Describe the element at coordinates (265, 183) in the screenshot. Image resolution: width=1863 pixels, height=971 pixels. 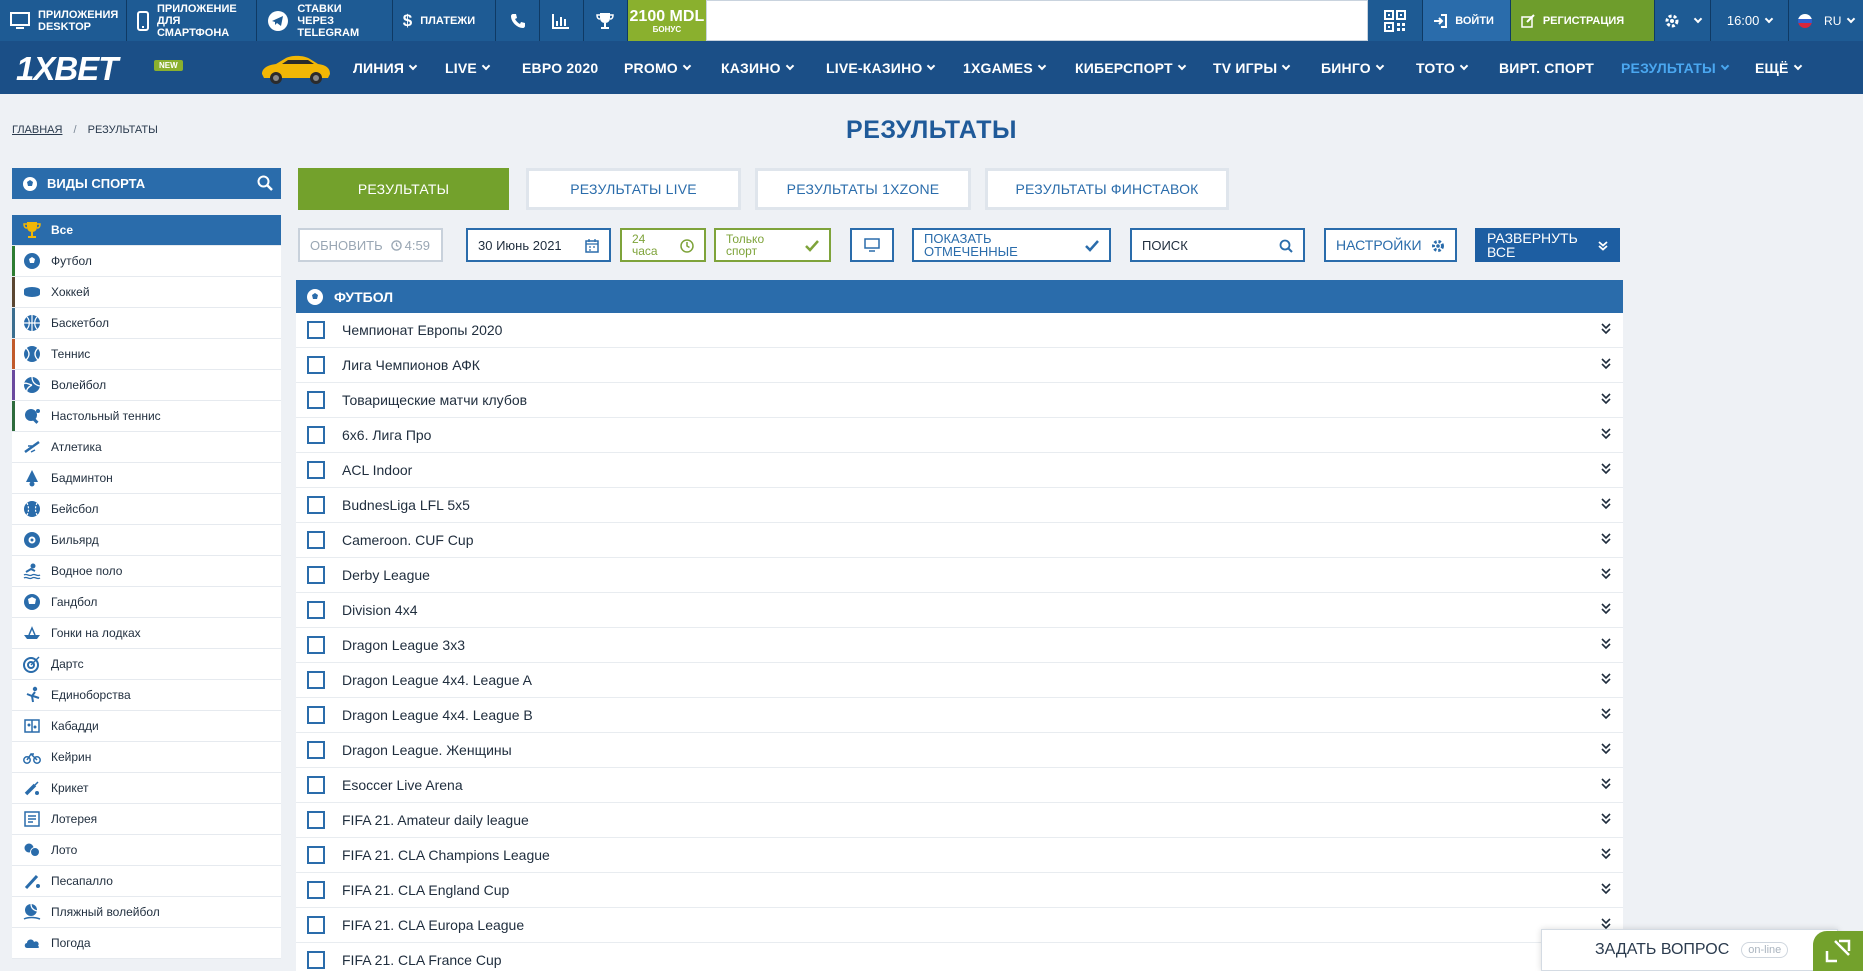
I see `search-icon` at that location.